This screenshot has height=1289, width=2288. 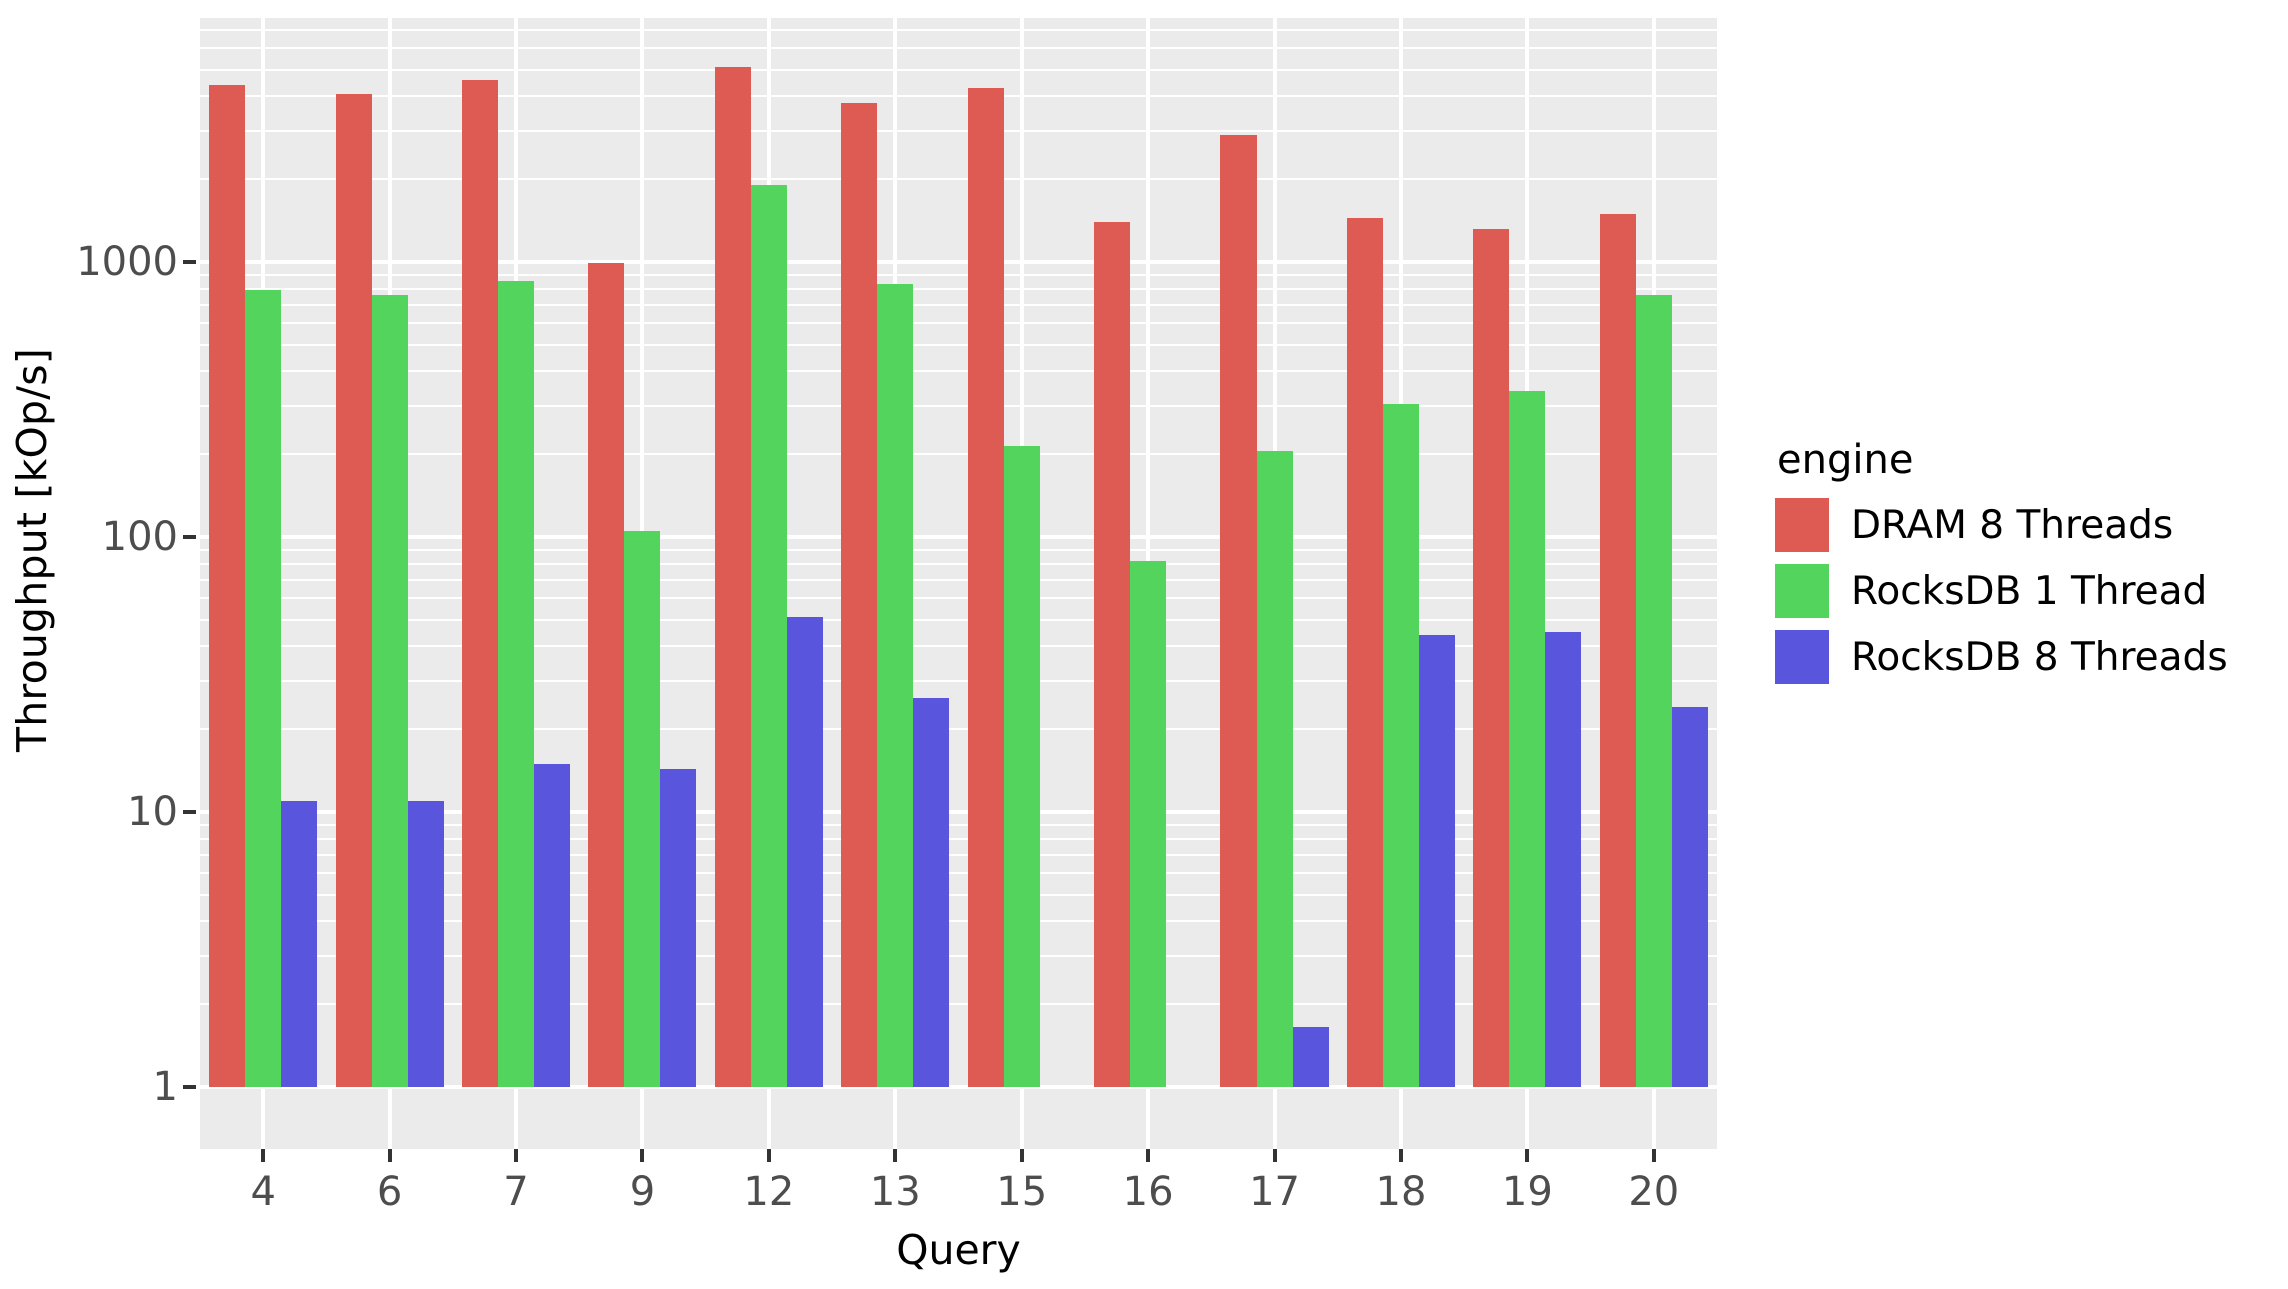 What do you see at coordinates (127, 262) in the screenshot?
I see `y-axis-tick-label: 1000` at bounding box center [127, 262].